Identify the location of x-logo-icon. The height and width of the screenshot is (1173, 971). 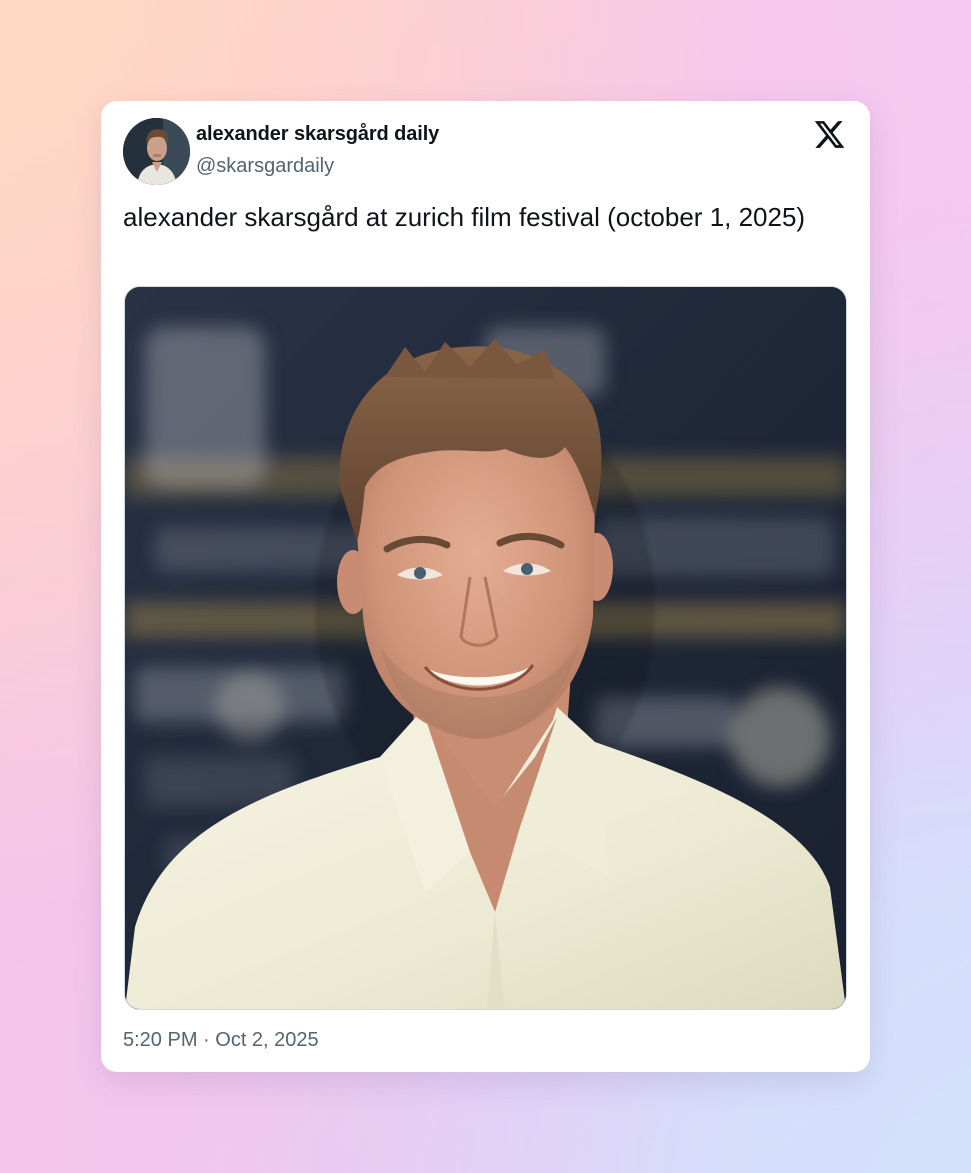
(829, 134).